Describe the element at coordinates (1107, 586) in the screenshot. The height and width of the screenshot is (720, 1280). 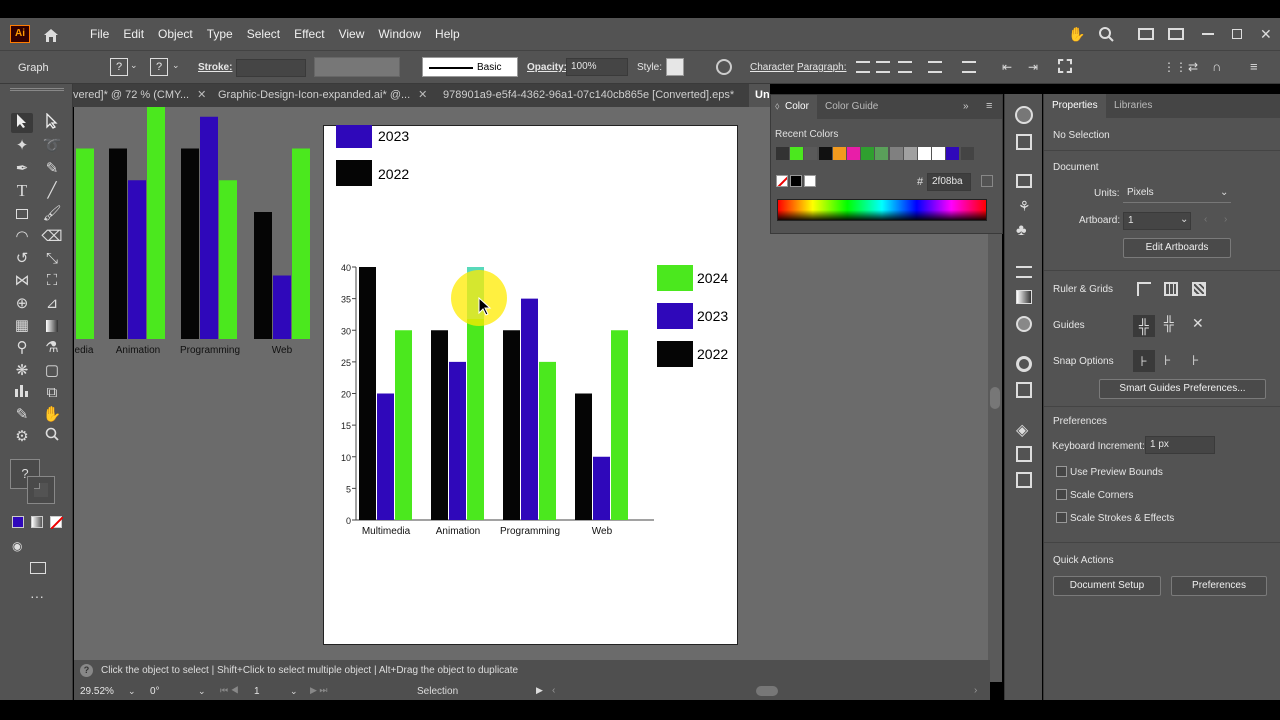
I see `document-setup-button: Document Setup` at that location.